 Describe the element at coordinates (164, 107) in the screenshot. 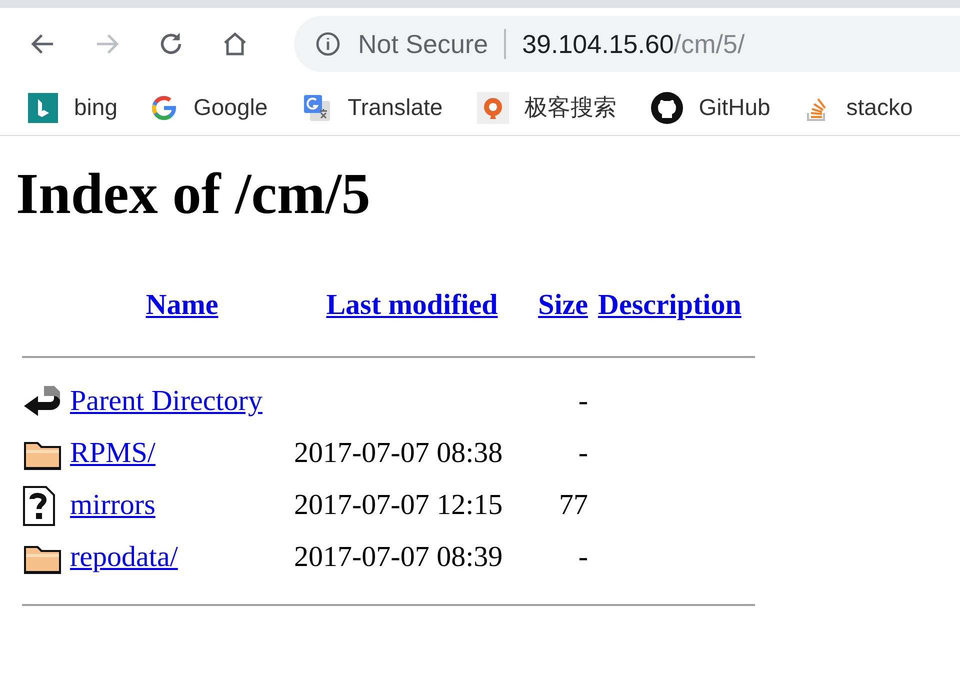

I see `google-icon` at that location.